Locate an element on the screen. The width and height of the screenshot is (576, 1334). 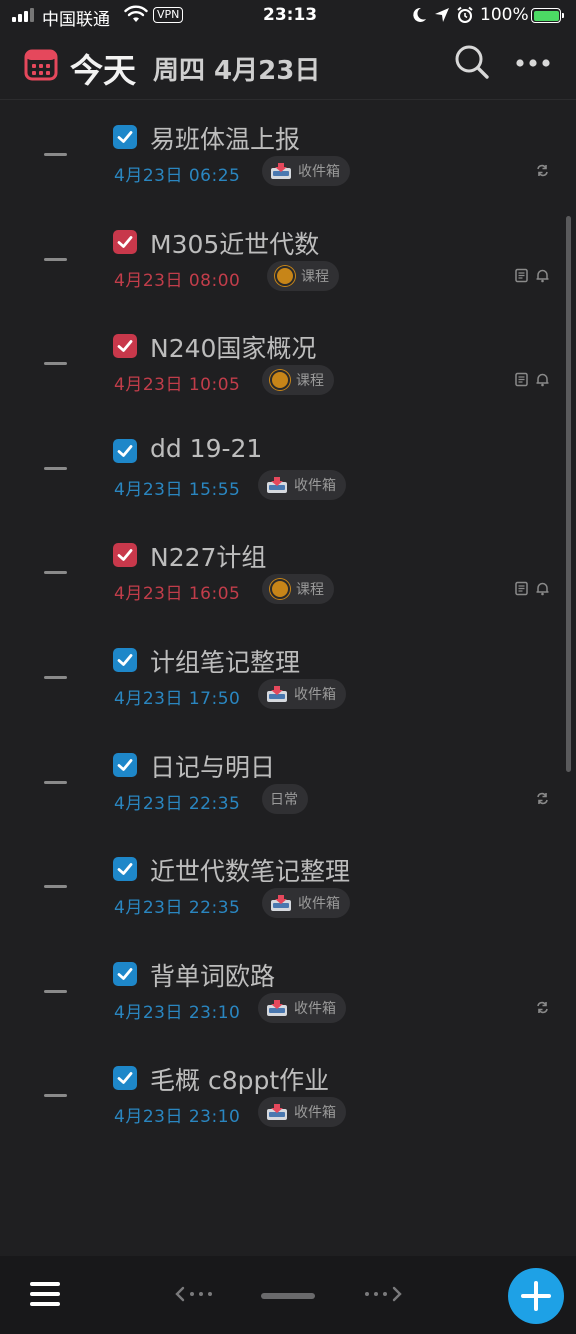
battery-percent: 100% is located at coordinates (504, 15).